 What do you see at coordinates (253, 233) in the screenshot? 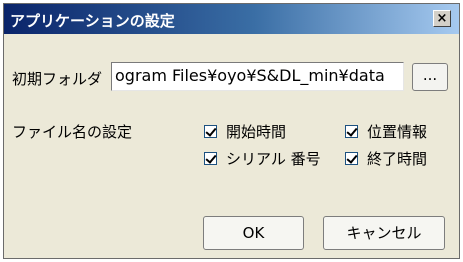
I see `ok-button: OK` at bounding box center [253, 233].